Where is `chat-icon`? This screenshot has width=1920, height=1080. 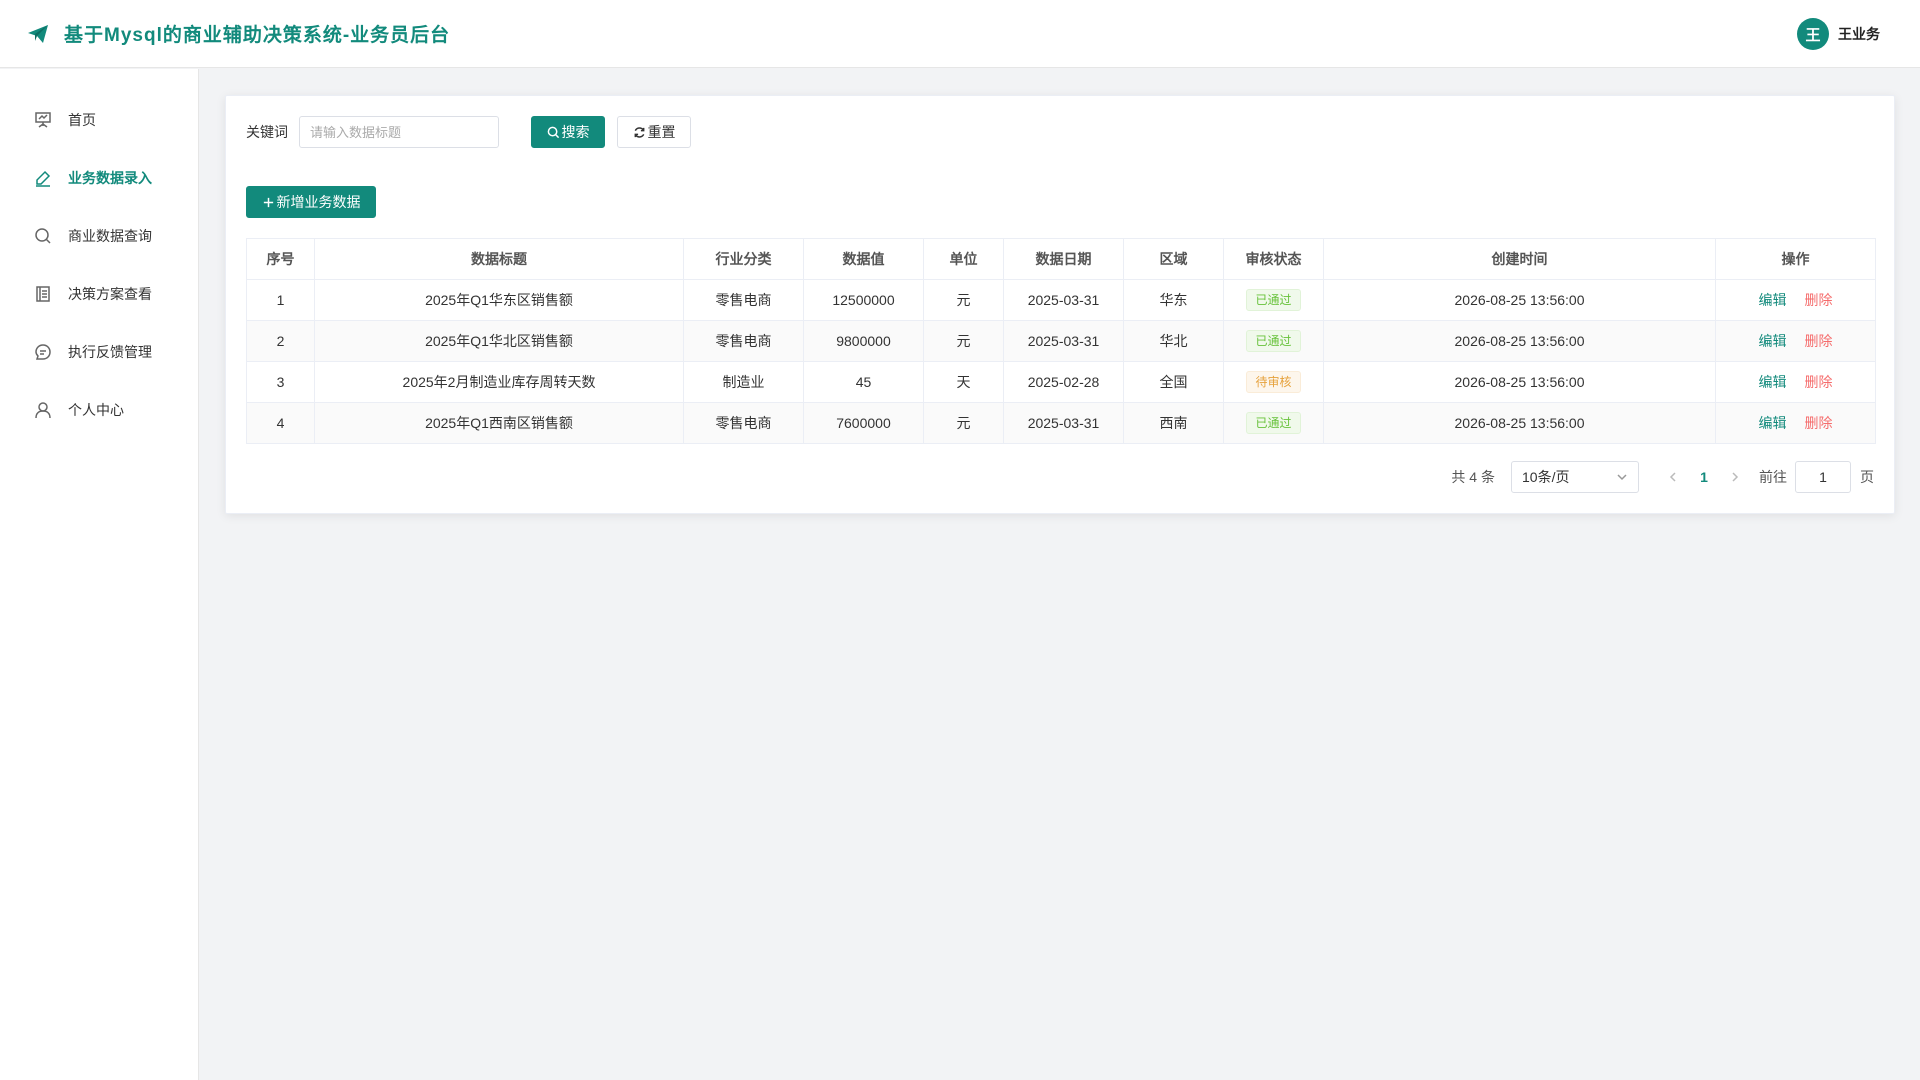
chat-icon is located at coordinates (43, 352).